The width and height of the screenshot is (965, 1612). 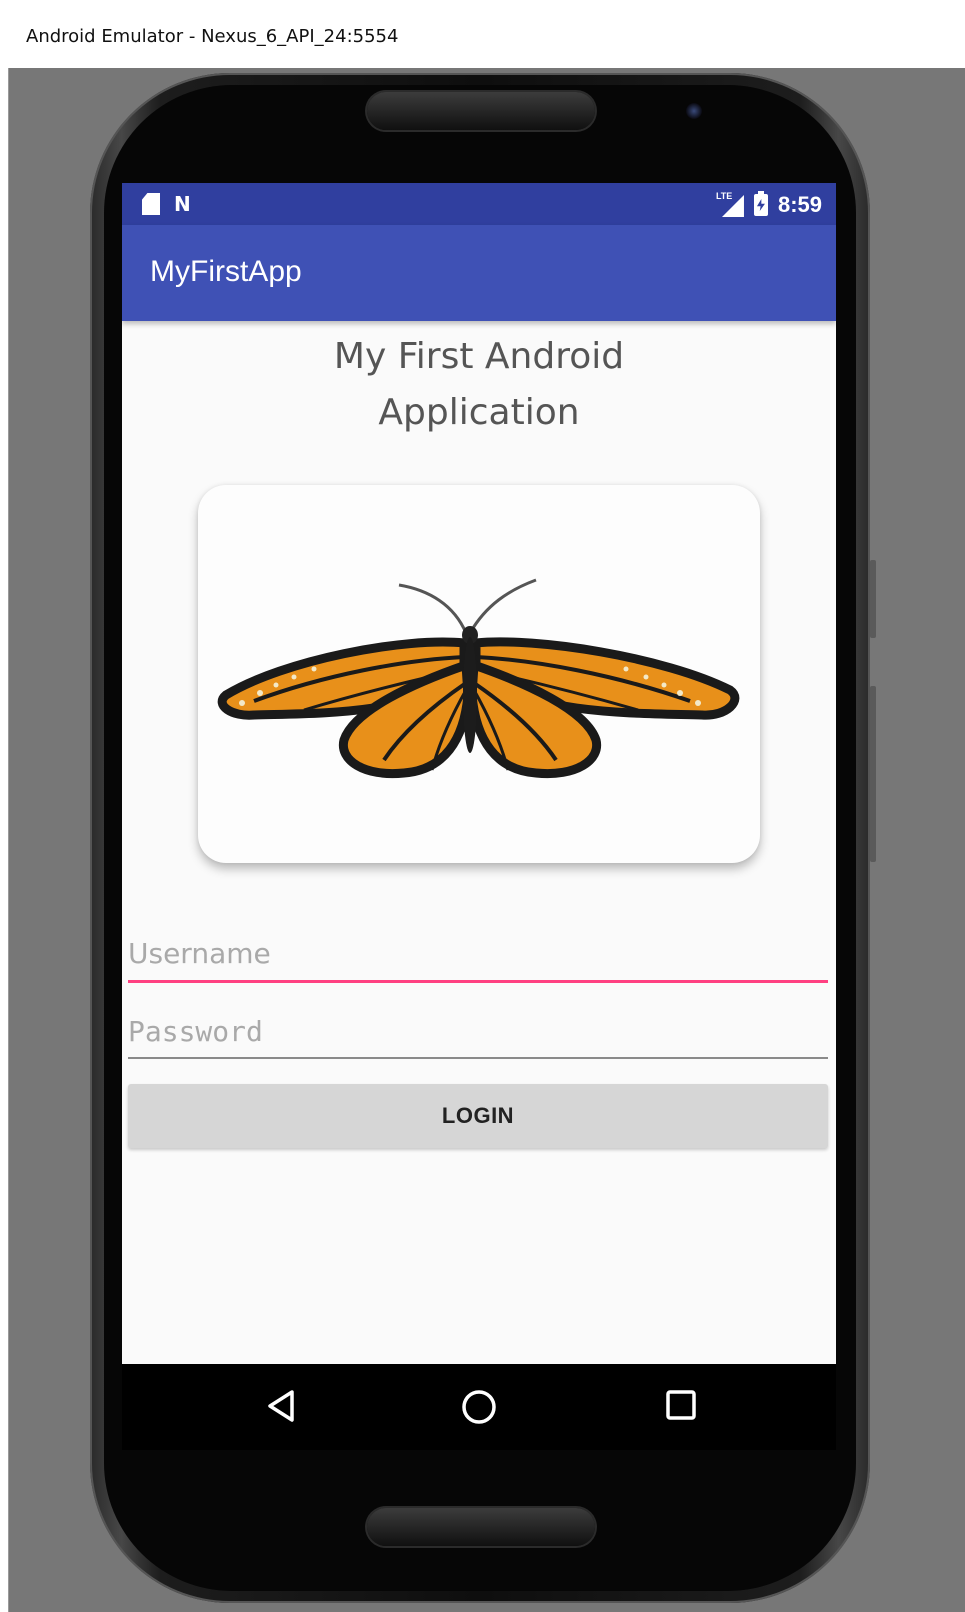 I want to click on home-icon, so click(x=479, y=1407).